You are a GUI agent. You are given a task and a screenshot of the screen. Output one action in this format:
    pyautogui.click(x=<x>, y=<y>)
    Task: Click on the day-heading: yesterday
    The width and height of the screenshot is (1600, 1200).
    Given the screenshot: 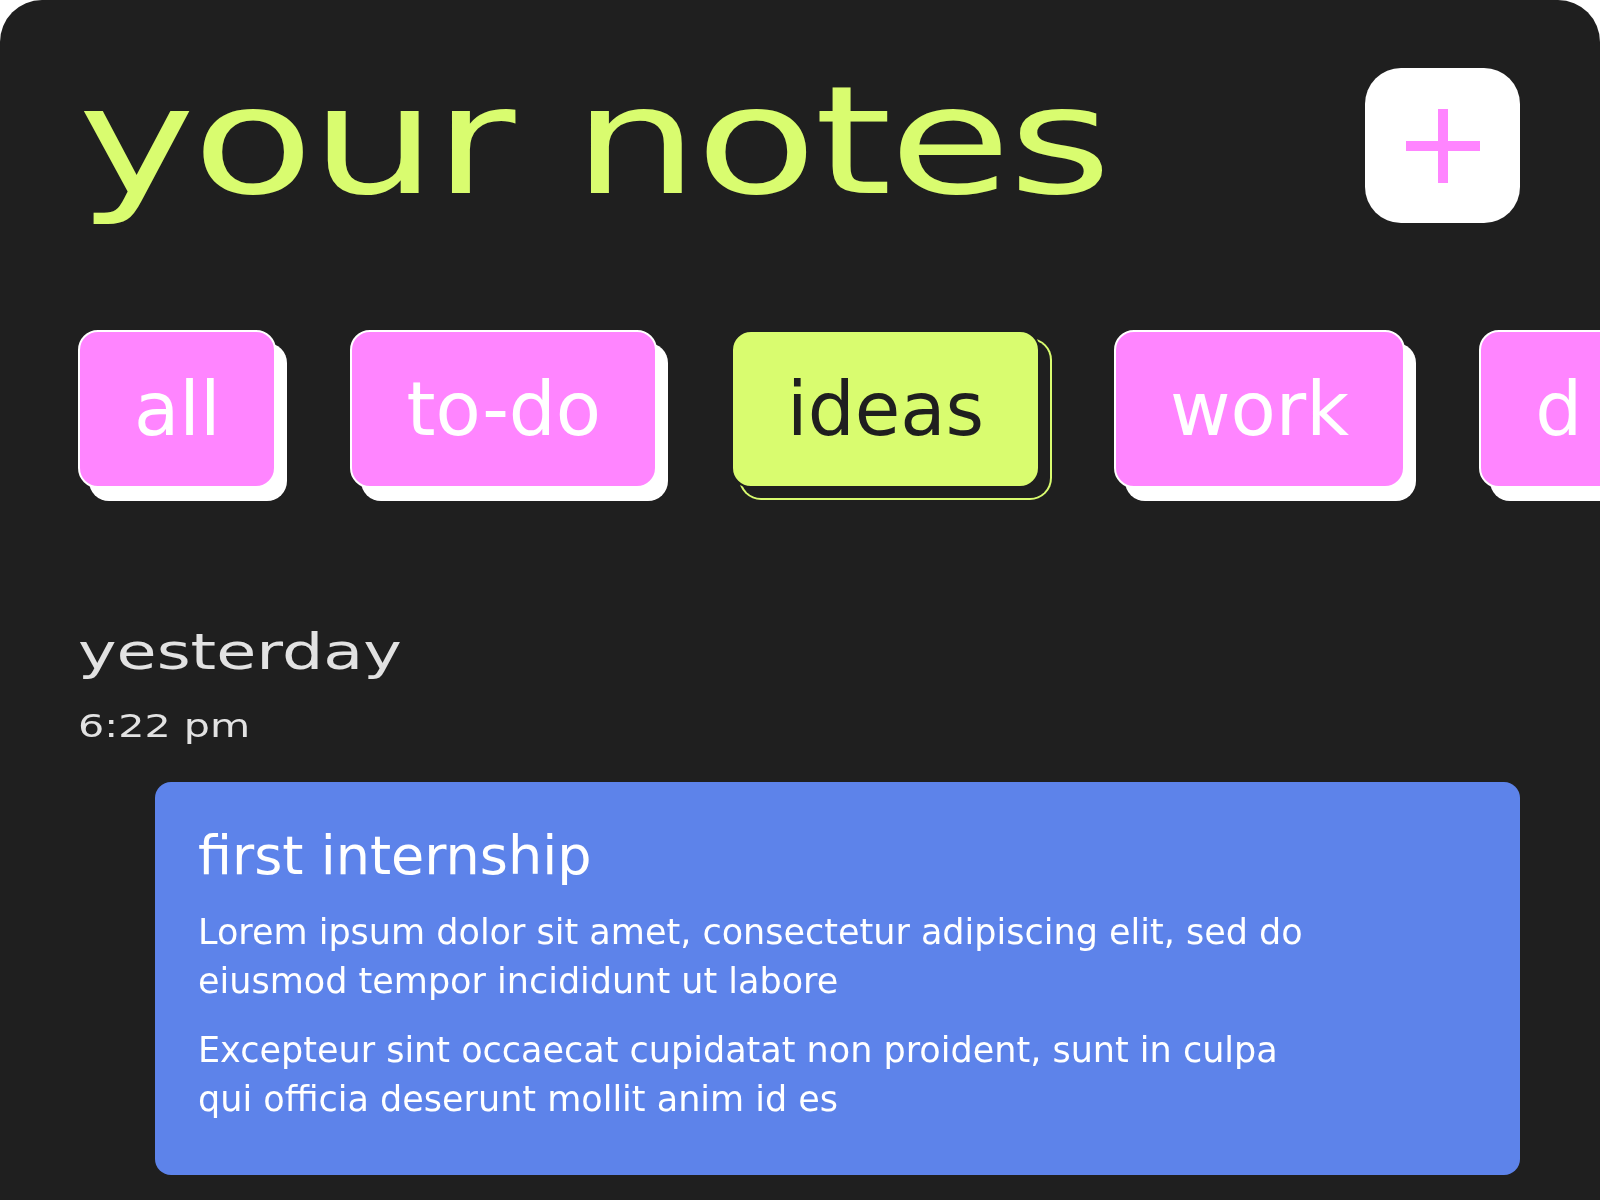 What is the action you would take?
    pyautogui.click(x=240, y=652)
    